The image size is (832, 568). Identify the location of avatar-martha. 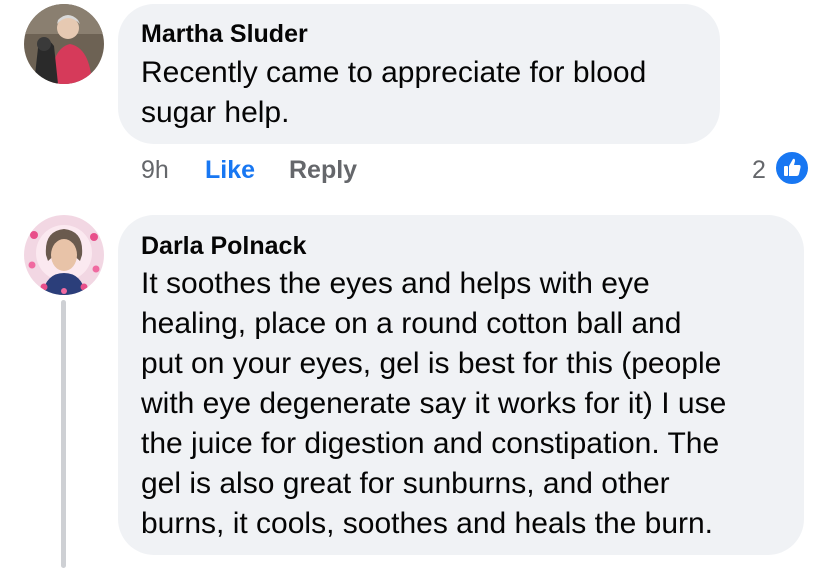
(64, 44).